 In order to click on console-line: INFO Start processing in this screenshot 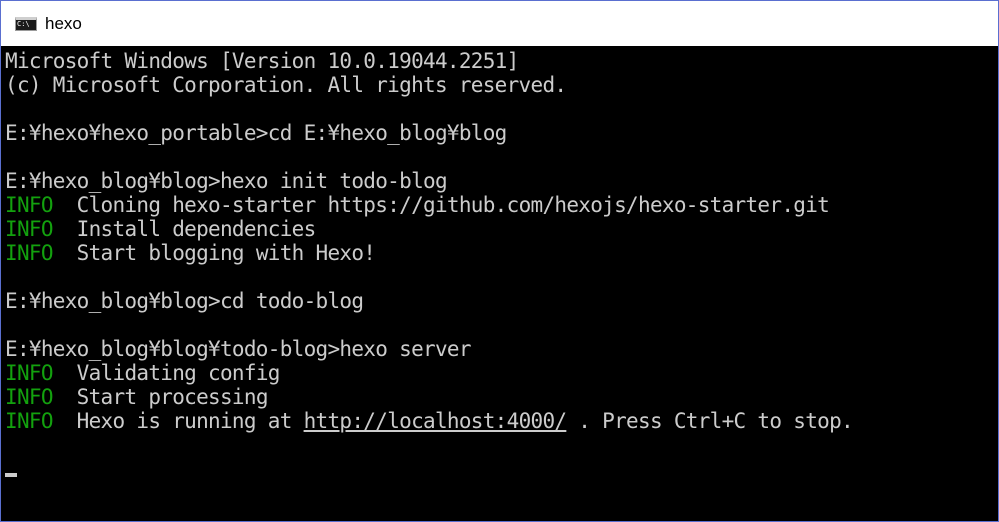, I will do `click(501, 397)`.